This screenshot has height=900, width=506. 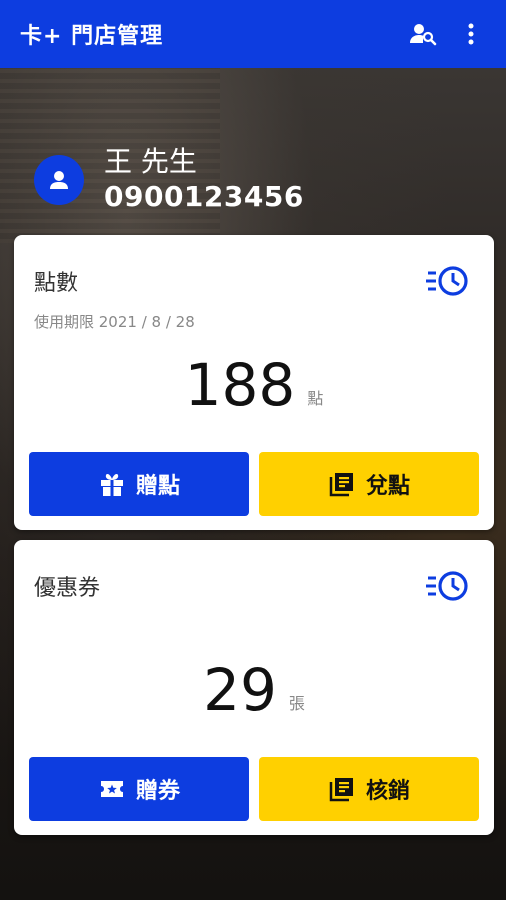 I want to click on give-points-button: 贈點, so click(x=139, y=484).